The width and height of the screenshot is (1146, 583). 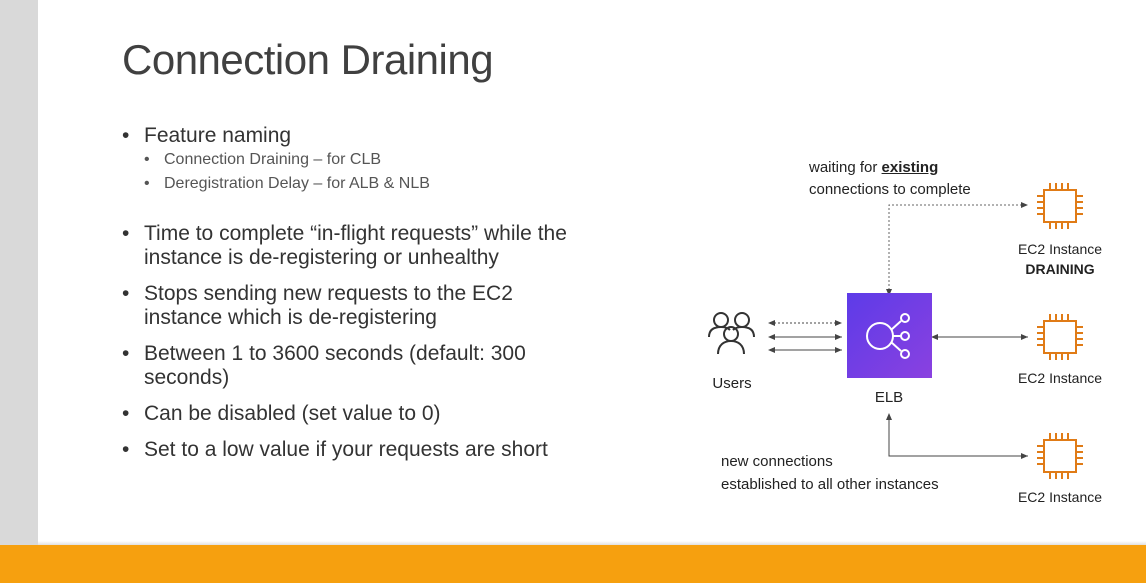 What do you see at coordinates (830, 484) in the screenshot?
I see `new-connections-line2: established to all other instances` at bounding box center [830, 484].